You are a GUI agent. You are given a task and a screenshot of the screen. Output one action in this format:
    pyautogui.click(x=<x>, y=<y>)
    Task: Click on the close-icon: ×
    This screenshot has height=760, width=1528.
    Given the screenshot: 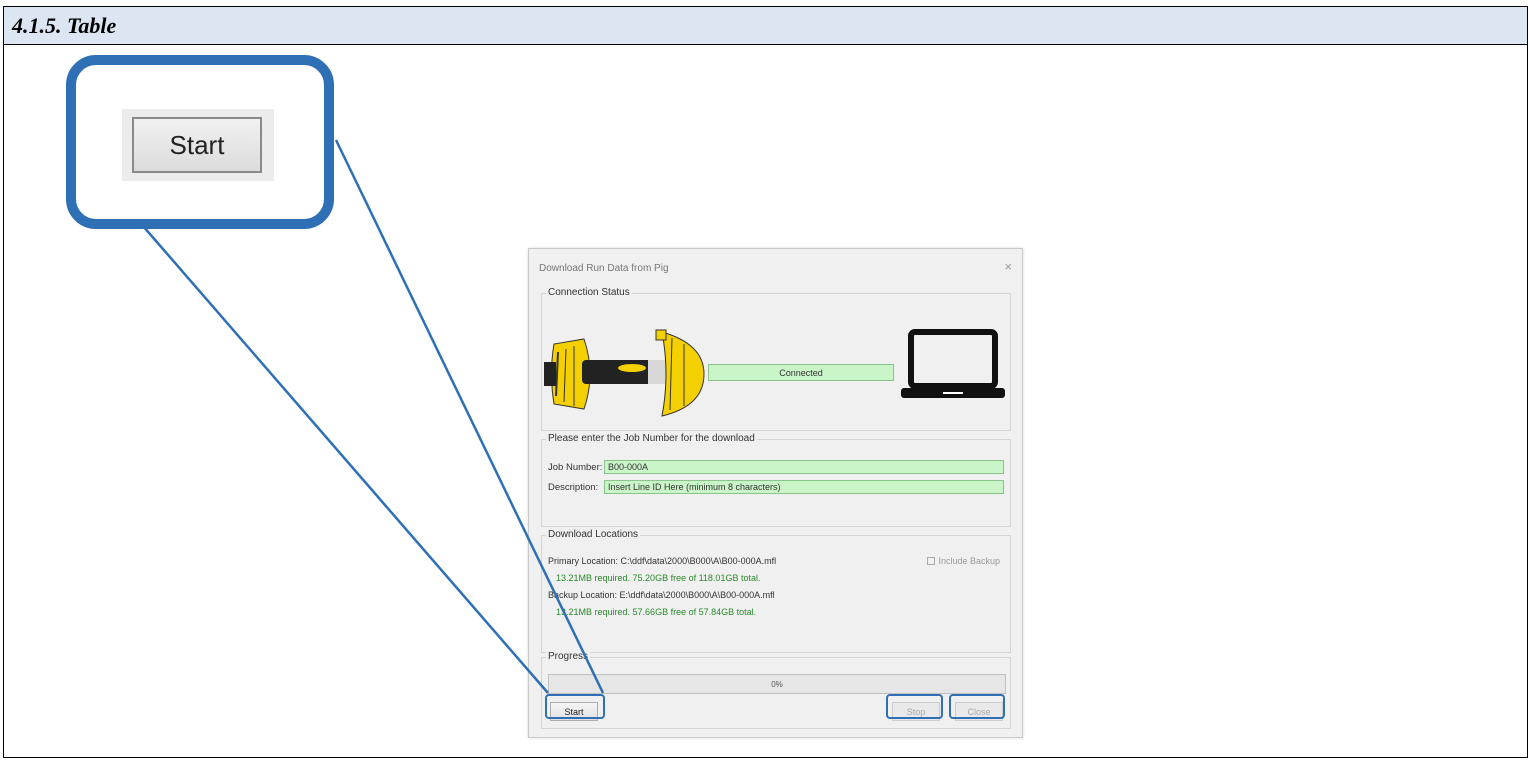 What is the action you would take?
    pyautogui.click(x=1008, y=266)
    